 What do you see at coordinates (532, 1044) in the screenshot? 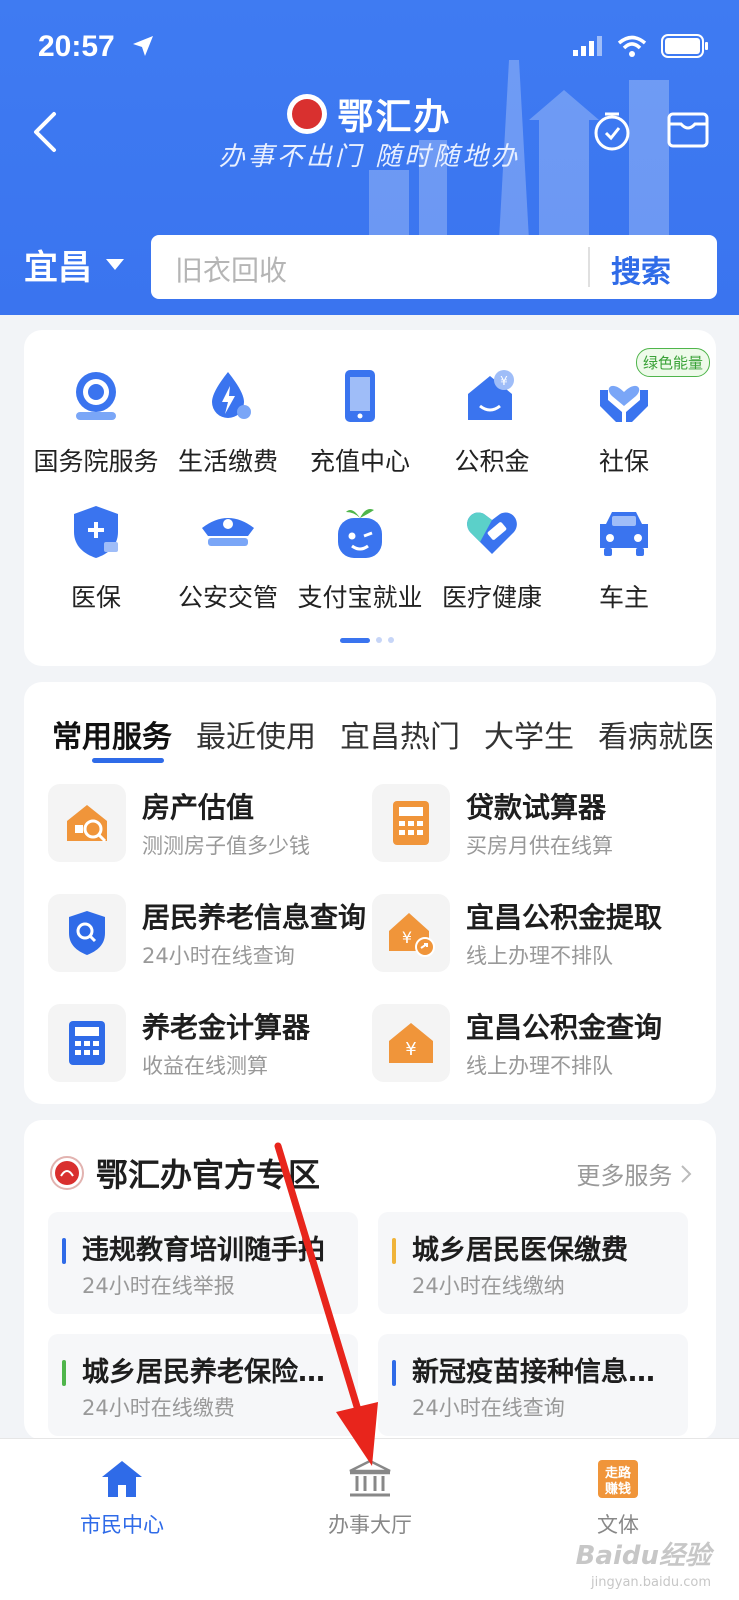
I see `service-fund-query: ¥ 宜昌公积金查询 线上办理不排队` at bounding box center [532, 1044].